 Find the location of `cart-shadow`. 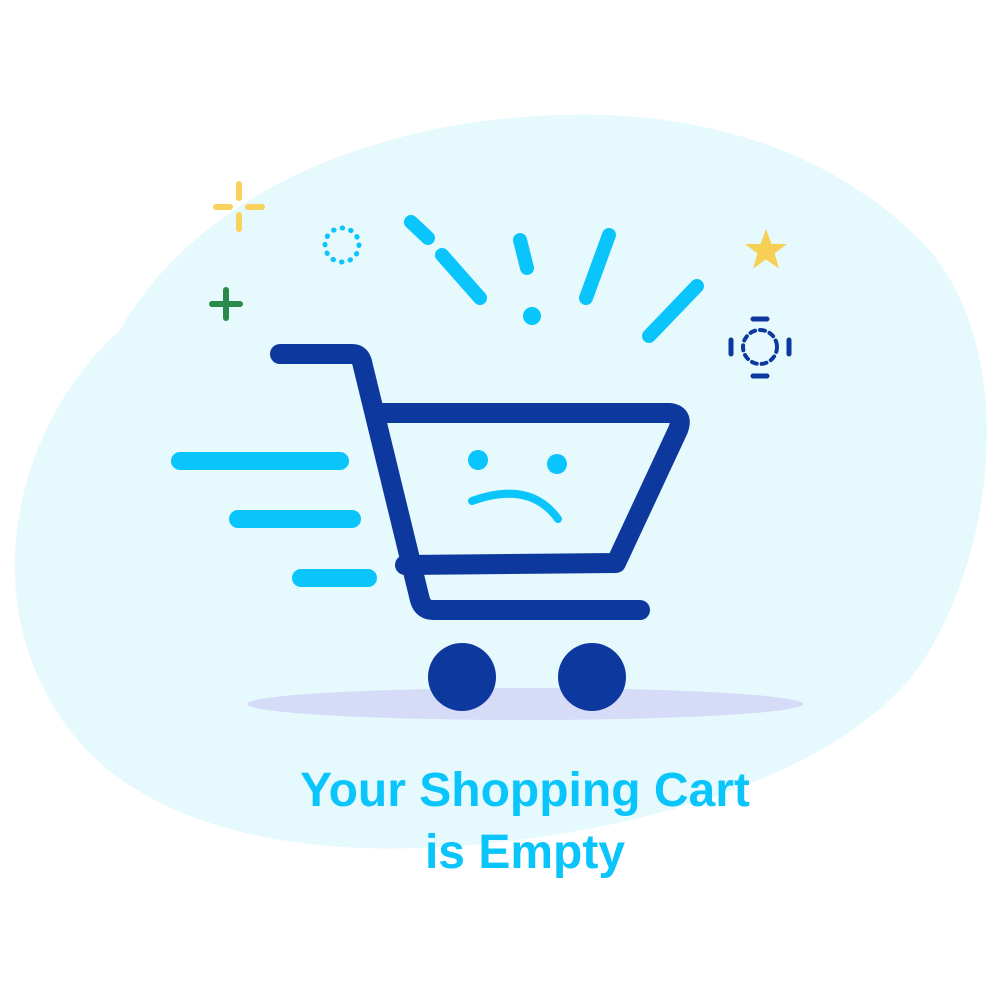

cart-shadow is located at coordinates (525, 704).